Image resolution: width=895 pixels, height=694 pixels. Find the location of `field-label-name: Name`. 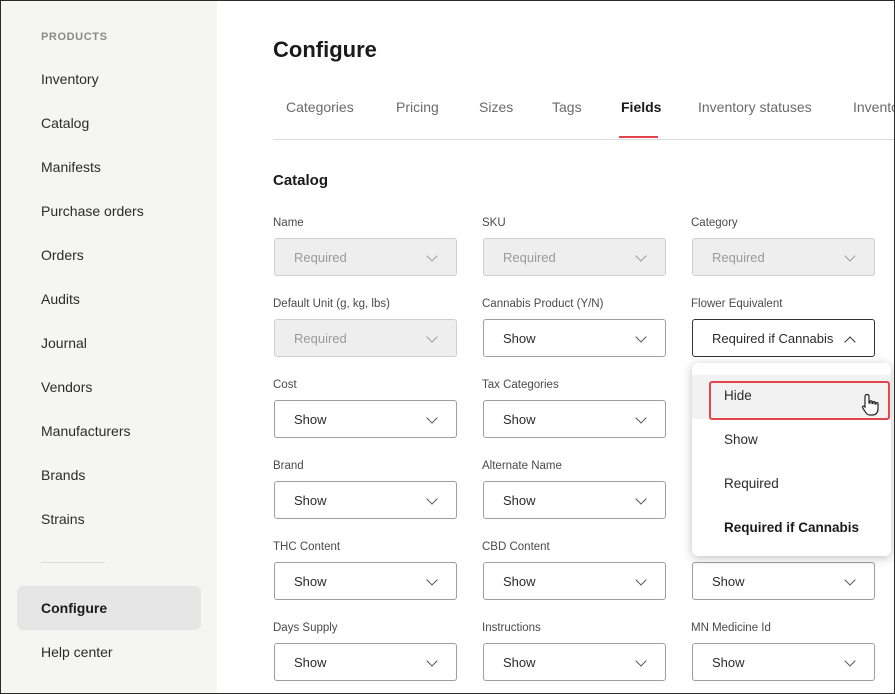

field-label-name: Name is located at coordinates (288, 223).